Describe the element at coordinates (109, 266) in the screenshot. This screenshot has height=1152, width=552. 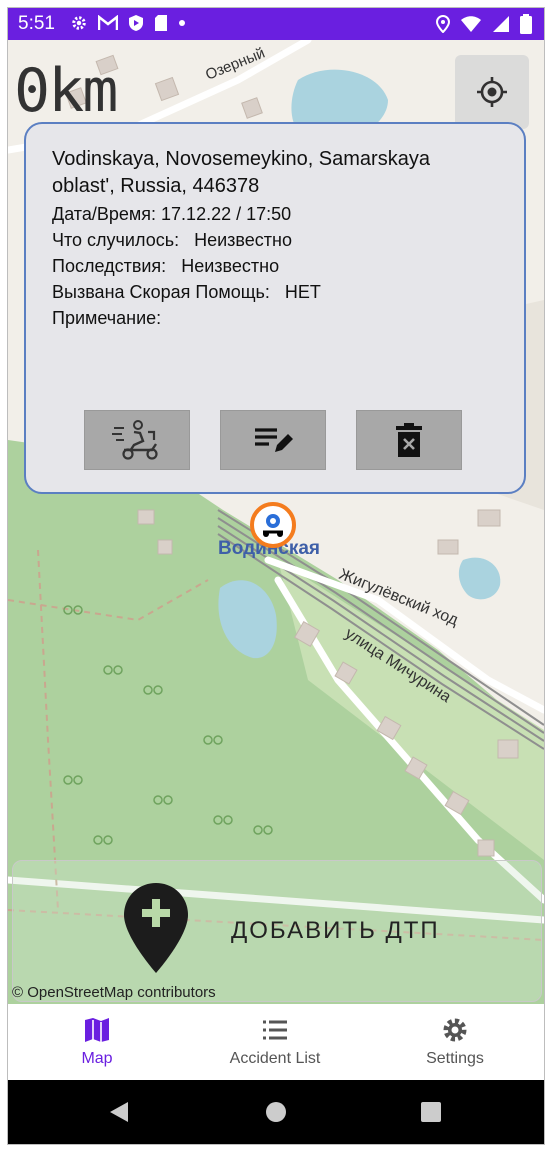
I see `consequences-label: Последствия:` at that location.